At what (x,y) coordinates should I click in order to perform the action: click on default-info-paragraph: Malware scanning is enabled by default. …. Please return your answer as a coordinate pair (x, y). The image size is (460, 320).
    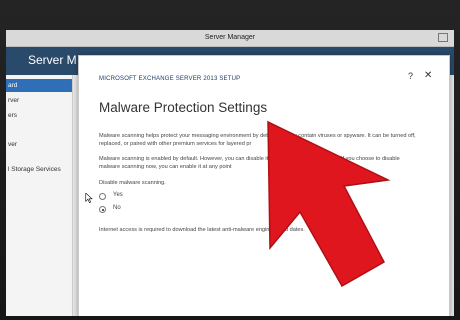
    Looking at the image, I should click on (249, 163).